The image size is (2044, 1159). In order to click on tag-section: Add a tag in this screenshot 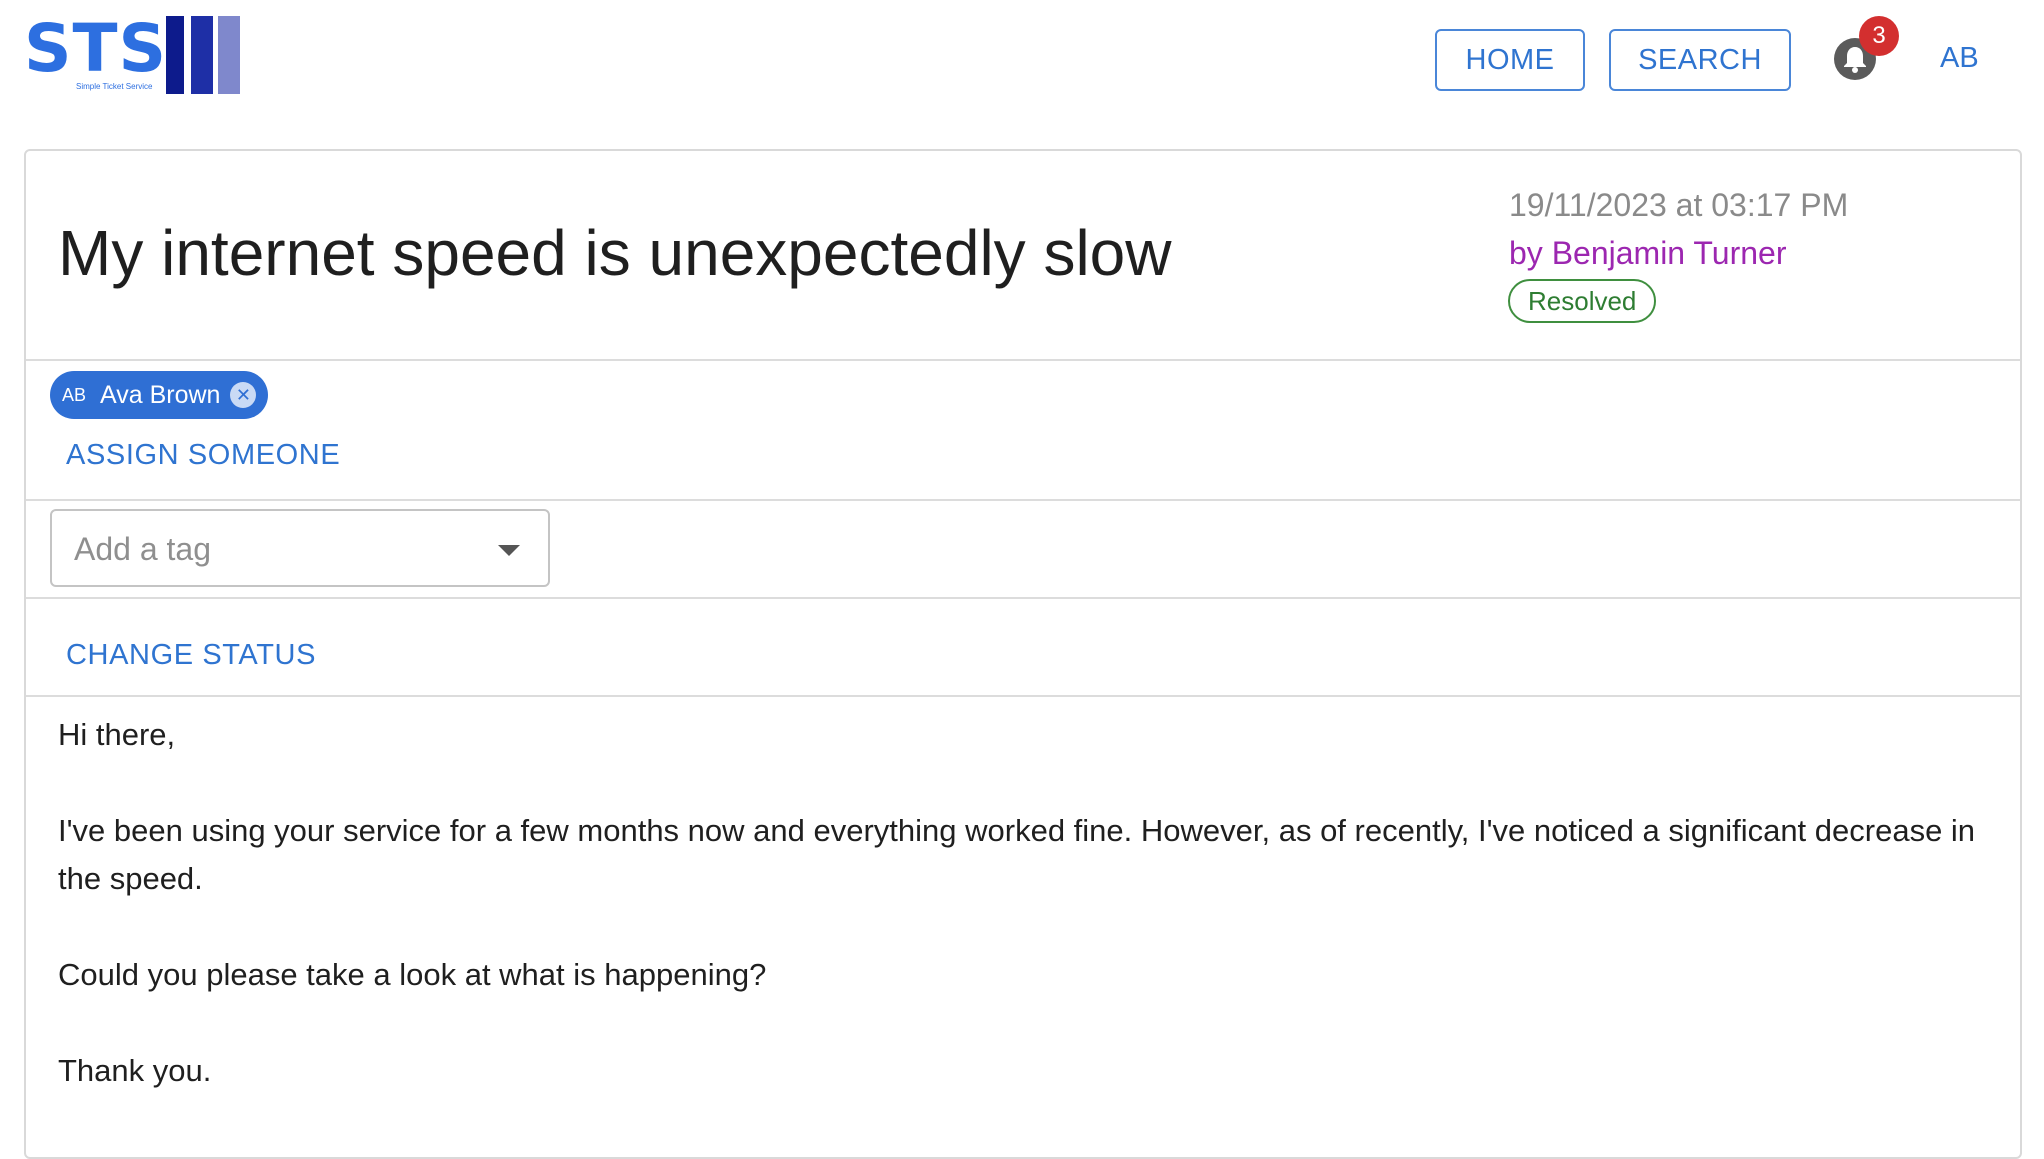, I will do `click(1023, 550)`.